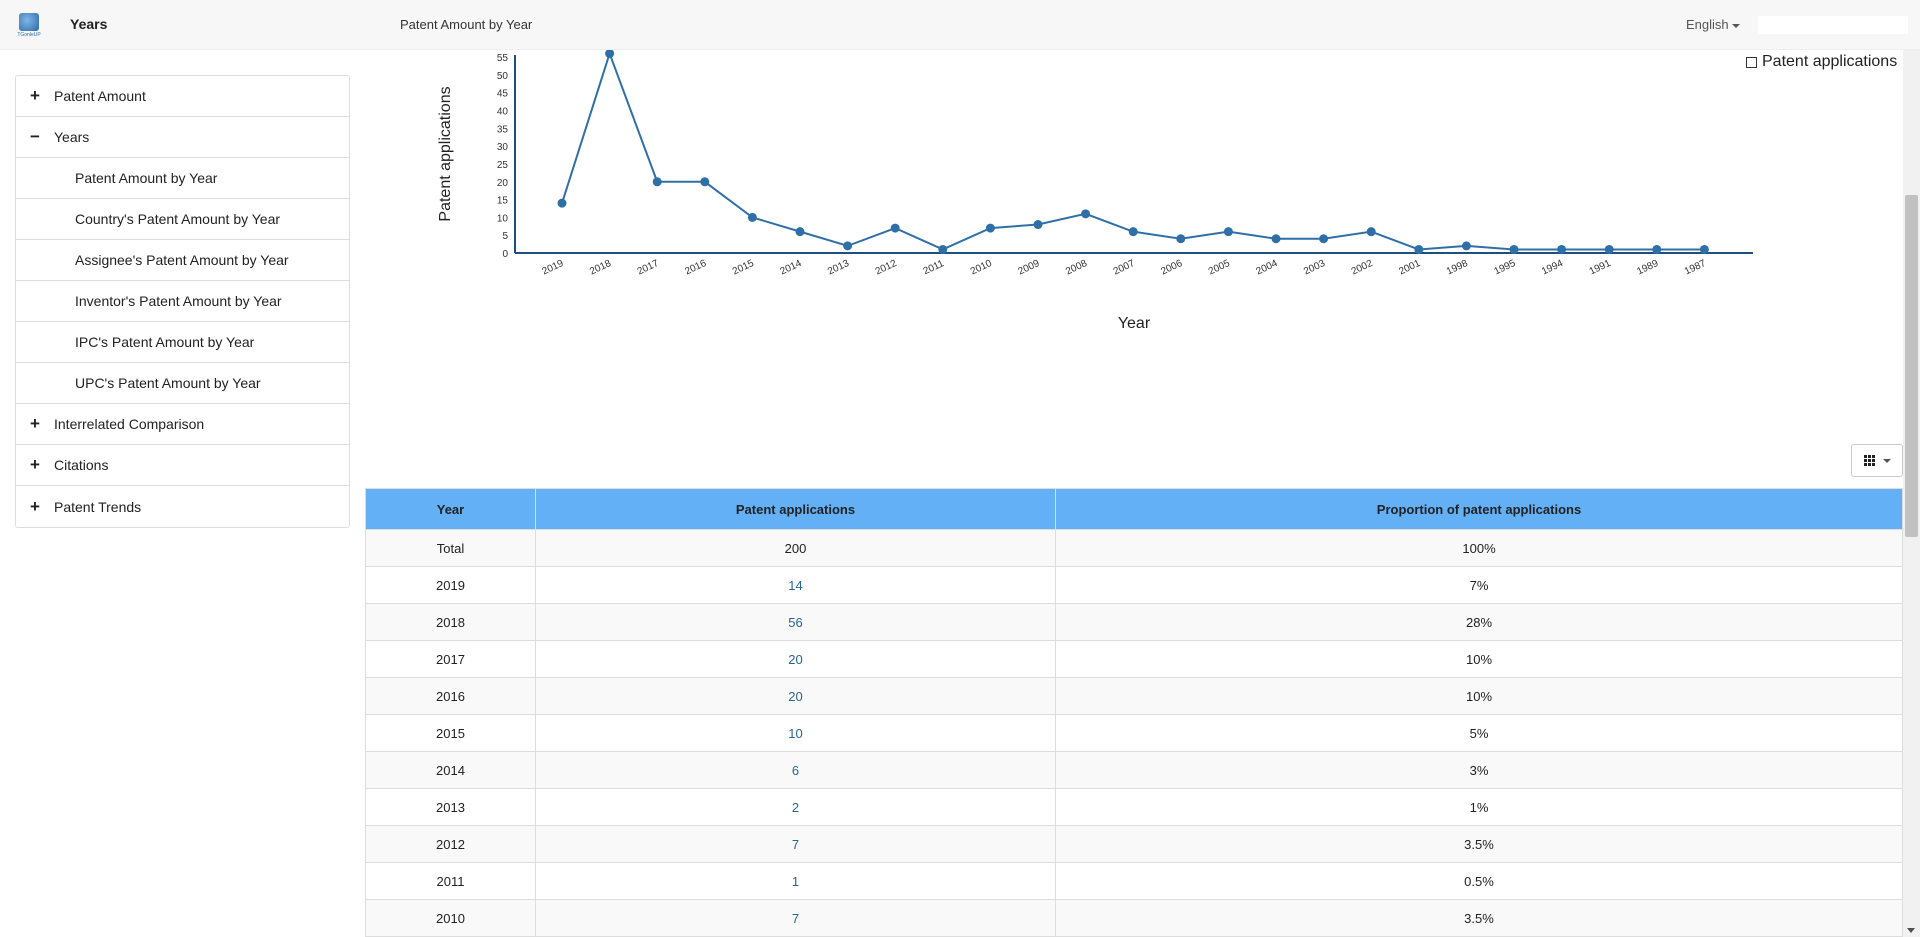 This screenshot has width=1920, height=937. What do you see at coordinates (1713, 24) in the screenshot?
I see `language-dropdown: English` at bounding box center [1713, 24].